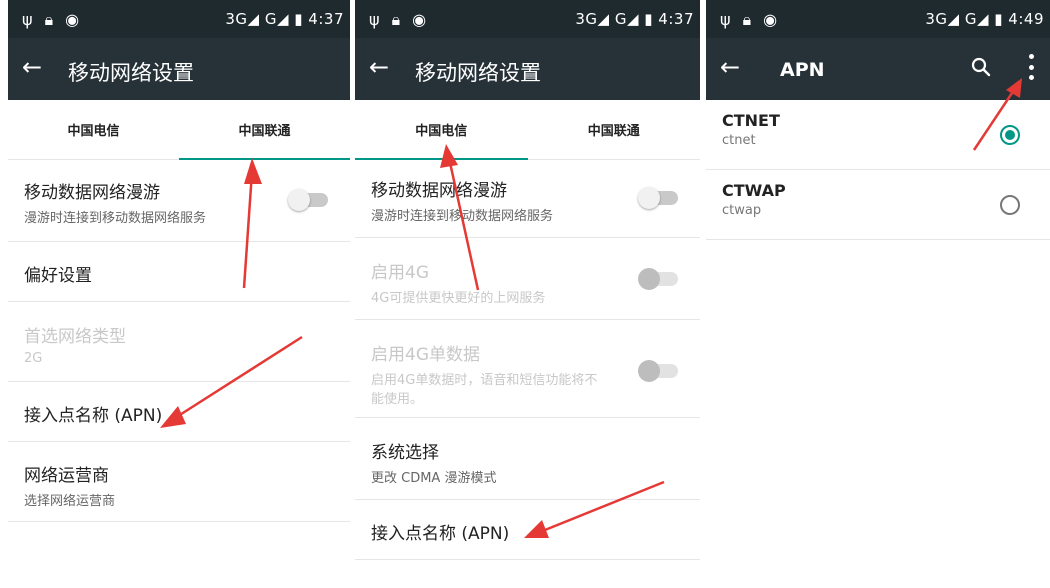 Image resolution: width=1050 pixels, height=588 pixels. Describe the element at coordinates (434, 478) in the screenshot. I see `setting-subtitle: 更改 CDMA 漫游模式` at that location.